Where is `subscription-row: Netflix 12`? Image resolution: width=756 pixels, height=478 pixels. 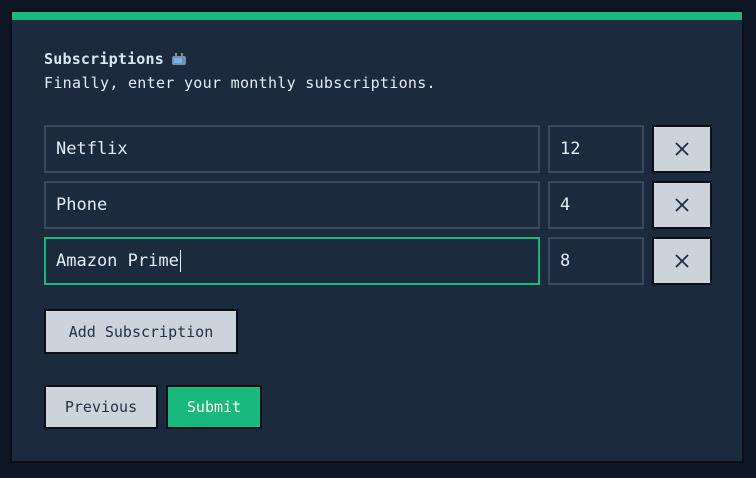 subscription-row: Netflix 12 is located at coordinates (378, 149).